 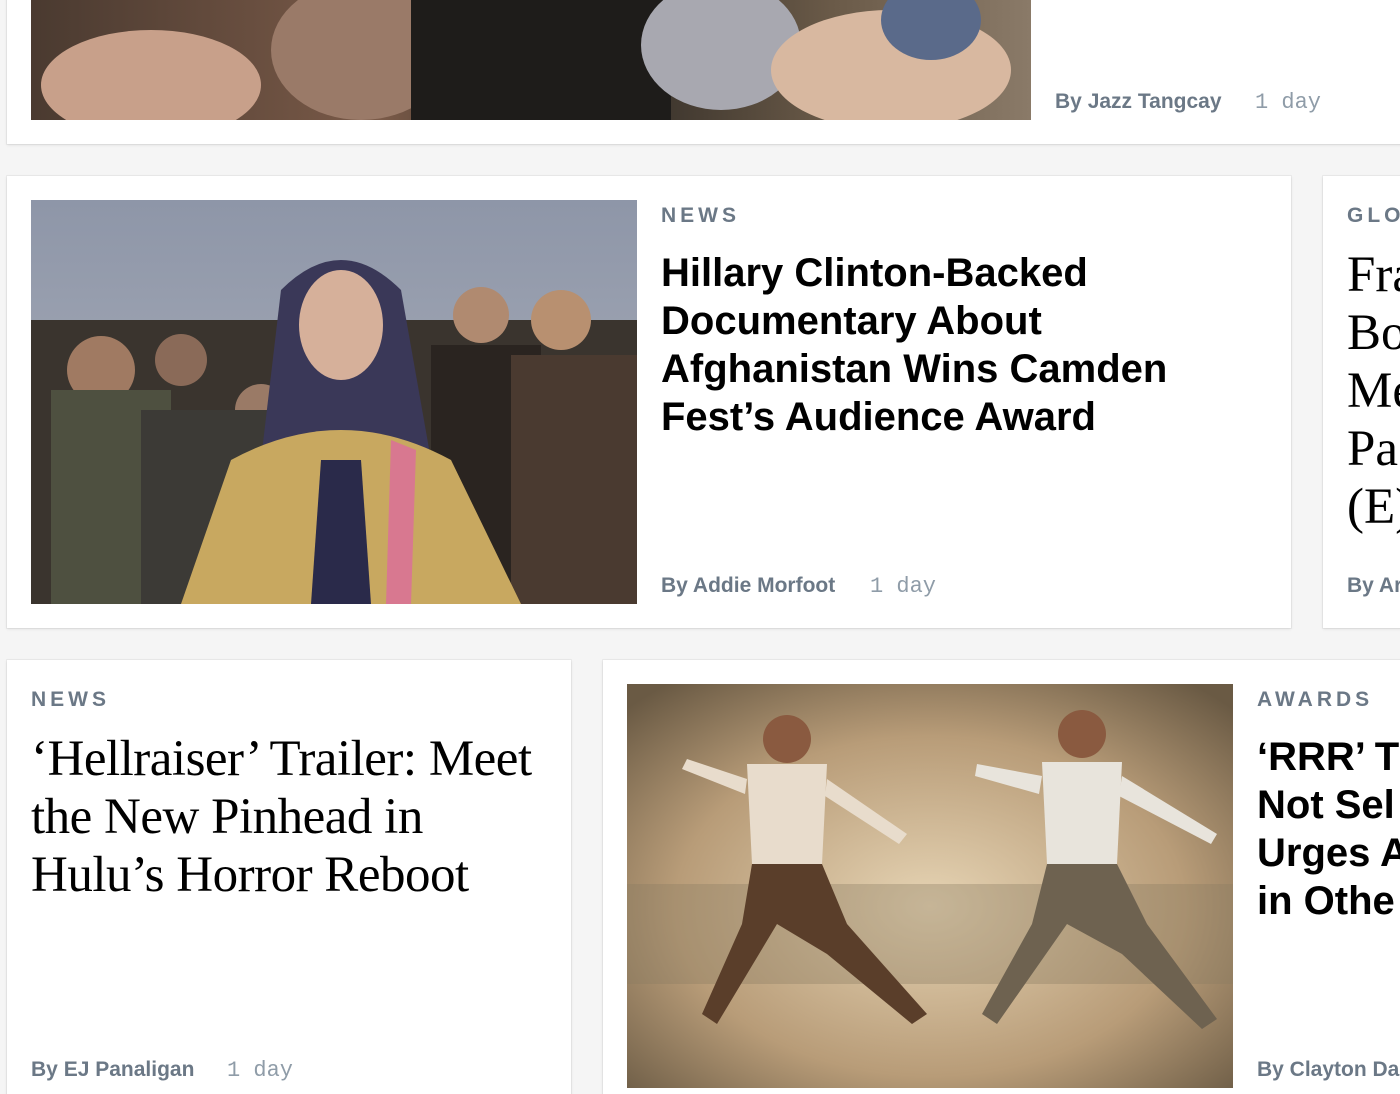 I want to click on author-link: EJ Panaligan, so click(x=129, y=1069).